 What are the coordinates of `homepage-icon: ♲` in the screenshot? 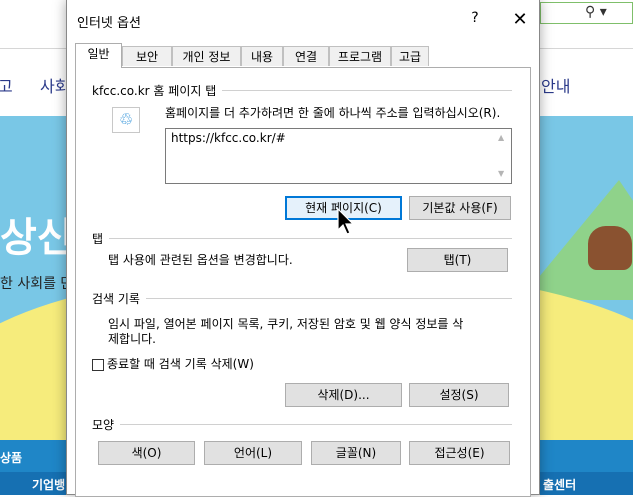 It's located at (126, 120).